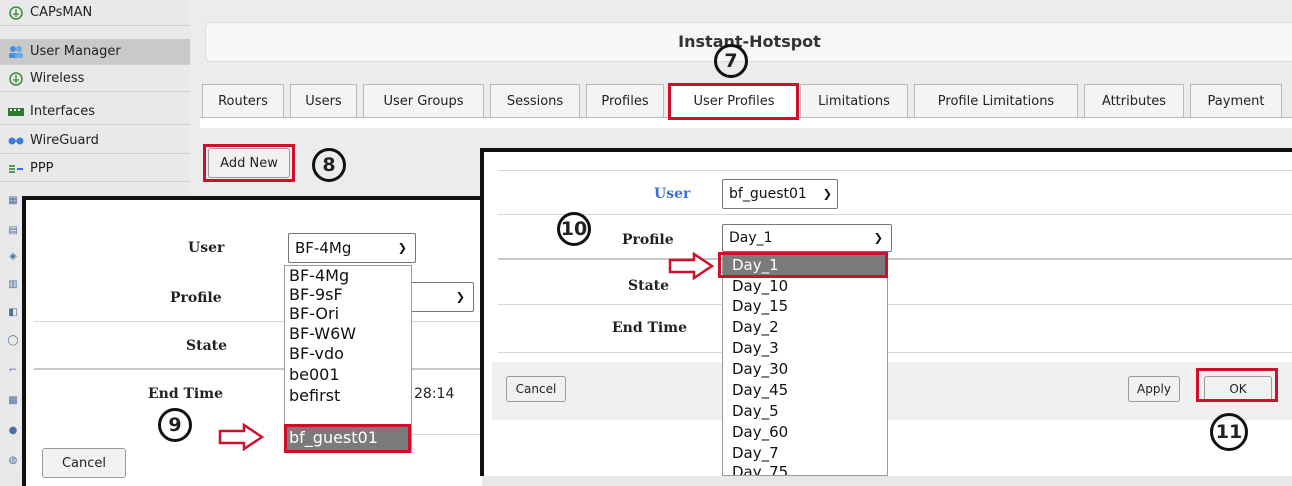  Describe the element at coordinates (1236, 100) in the screenshot. I see `tab-payment: Payment` at that location.